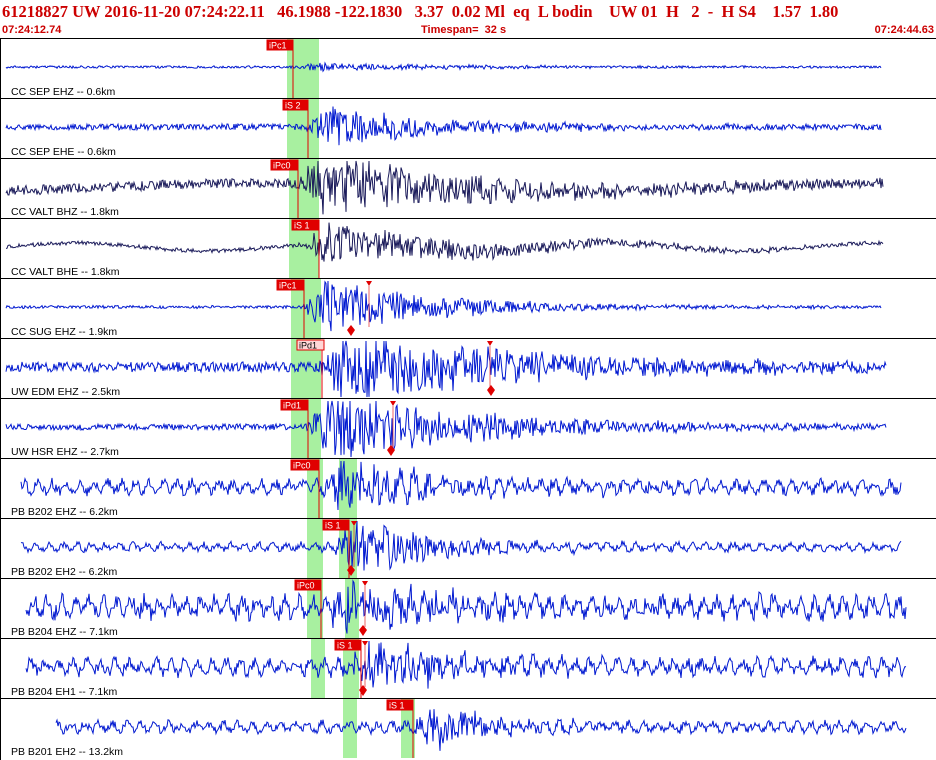  Describe the element at coordinates (32, 30) in the screenshot. I see `start-time: 07:24:12.74` at that location.